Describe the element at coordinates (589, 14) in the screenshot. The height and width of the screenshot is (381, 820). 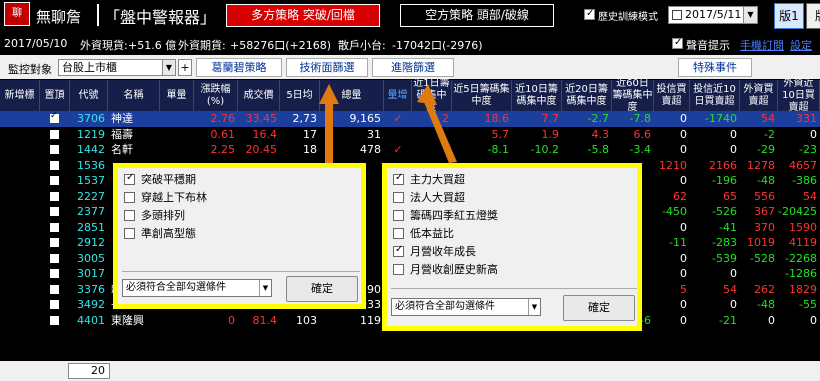
I see `history-mode-checkbox` at that location.